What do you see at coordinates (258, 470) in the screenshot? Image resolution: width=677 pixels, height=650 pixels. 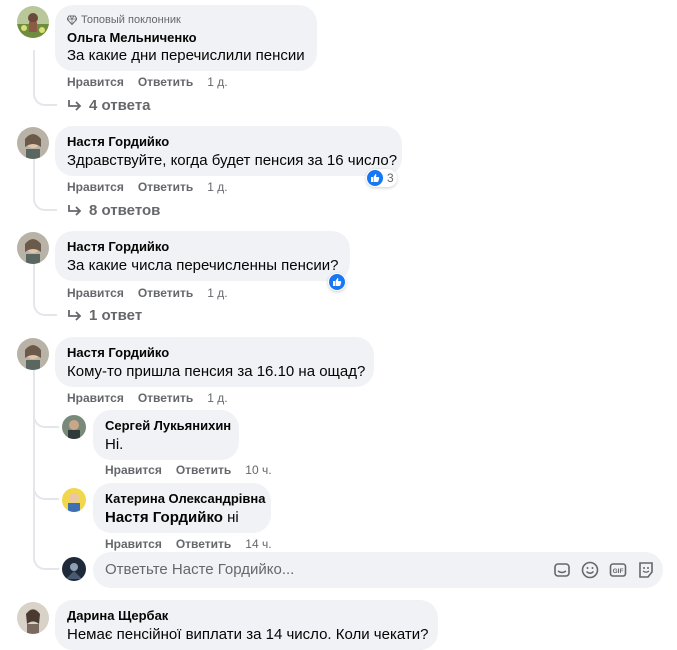 I see `timestamp: 10 ч.` at bounding box center [258, 470].